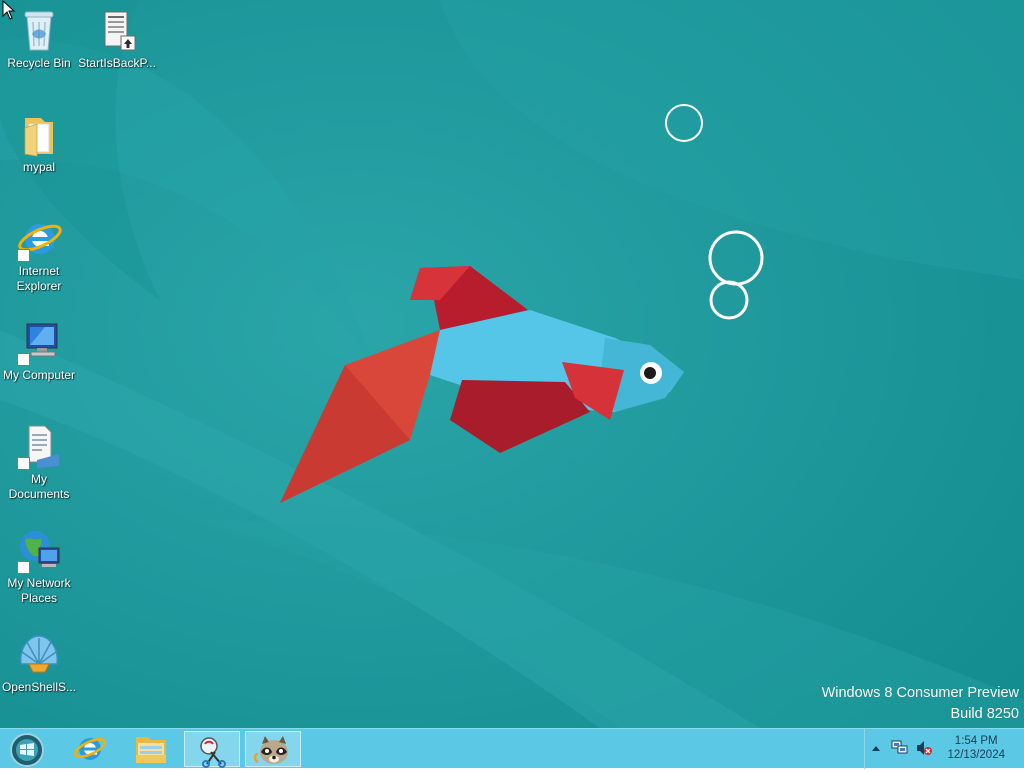 This screenshot has height=772, width=1024. What do you see at coordinates (944, 749) in the screenshot?
I see `system-tray: 1:54 PM 12/13/2024` at bounding box center [944, 749].